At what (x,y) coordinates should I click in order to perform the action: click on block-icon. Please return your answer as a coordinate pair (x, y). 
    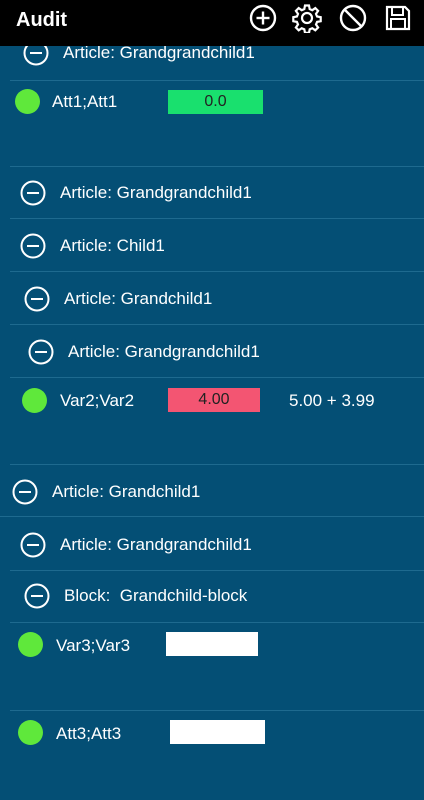
    Looking at the image, I should click on (353, 18).